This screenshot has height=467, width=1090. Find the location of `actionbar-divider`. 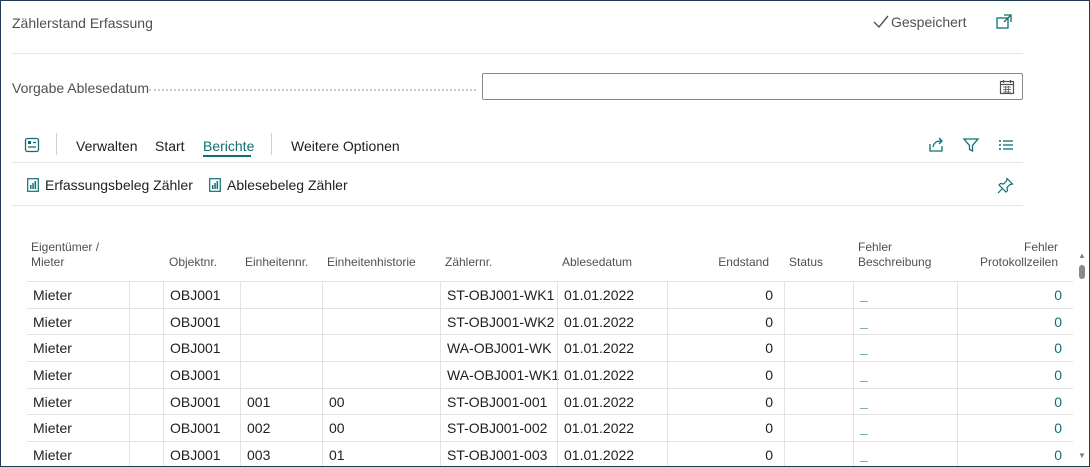

actionbar-divider is located at coordinates (517, 162).